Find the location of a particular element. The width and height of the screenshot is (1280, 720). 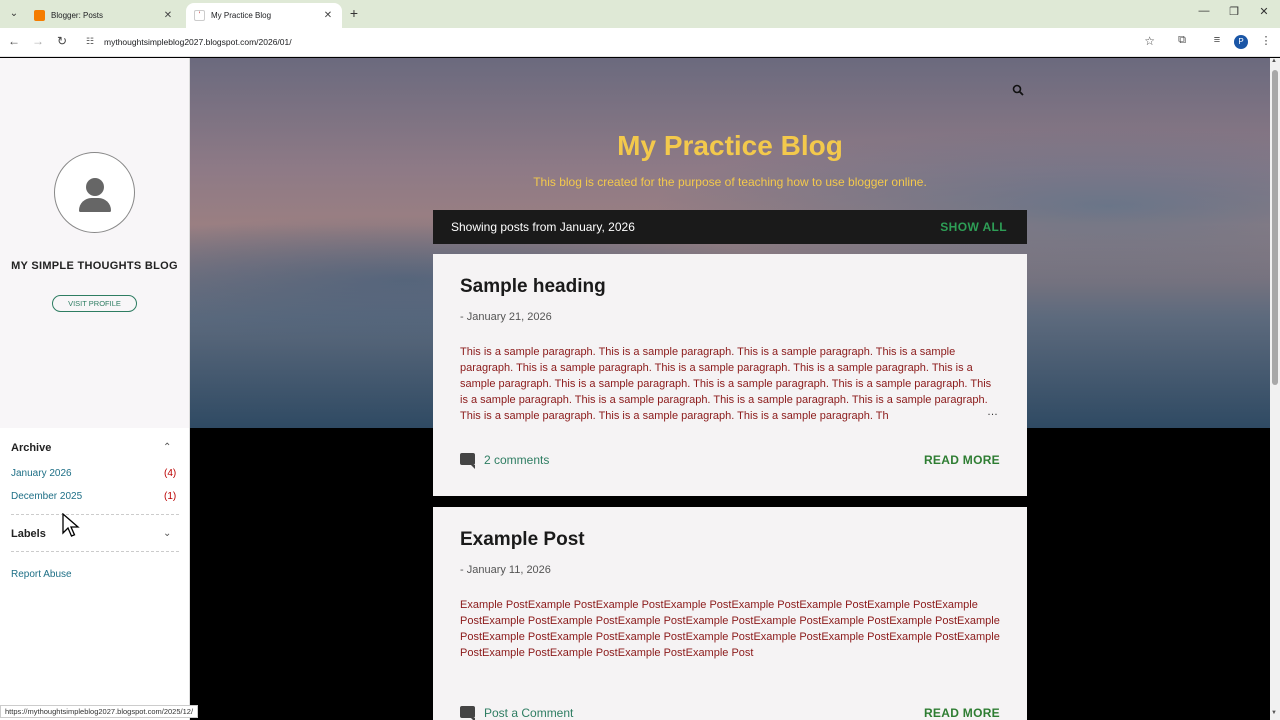

bookmark-star-icon: ☆ is located at coordinates (1149, 41).